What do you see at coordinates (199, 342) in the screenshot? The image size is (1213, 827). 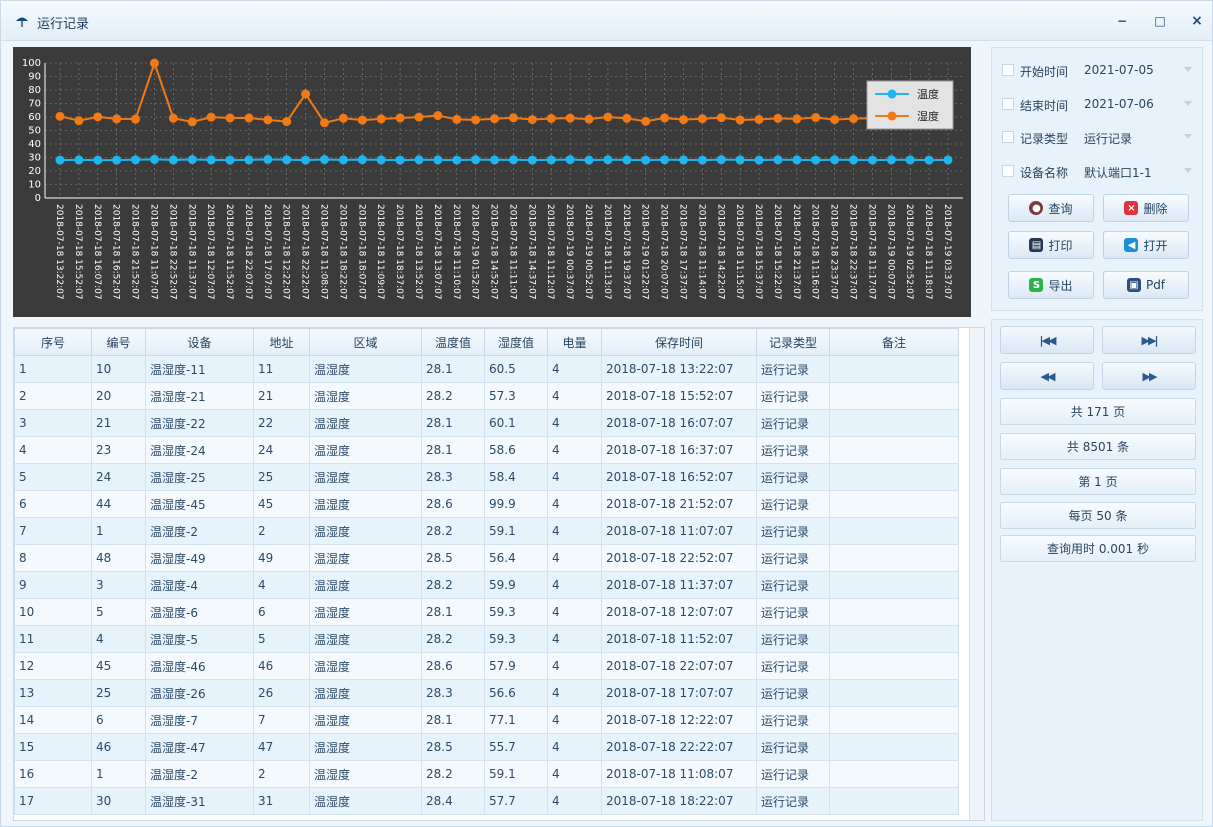 I see `column-header: 设备` at bounding box center [199, 342].